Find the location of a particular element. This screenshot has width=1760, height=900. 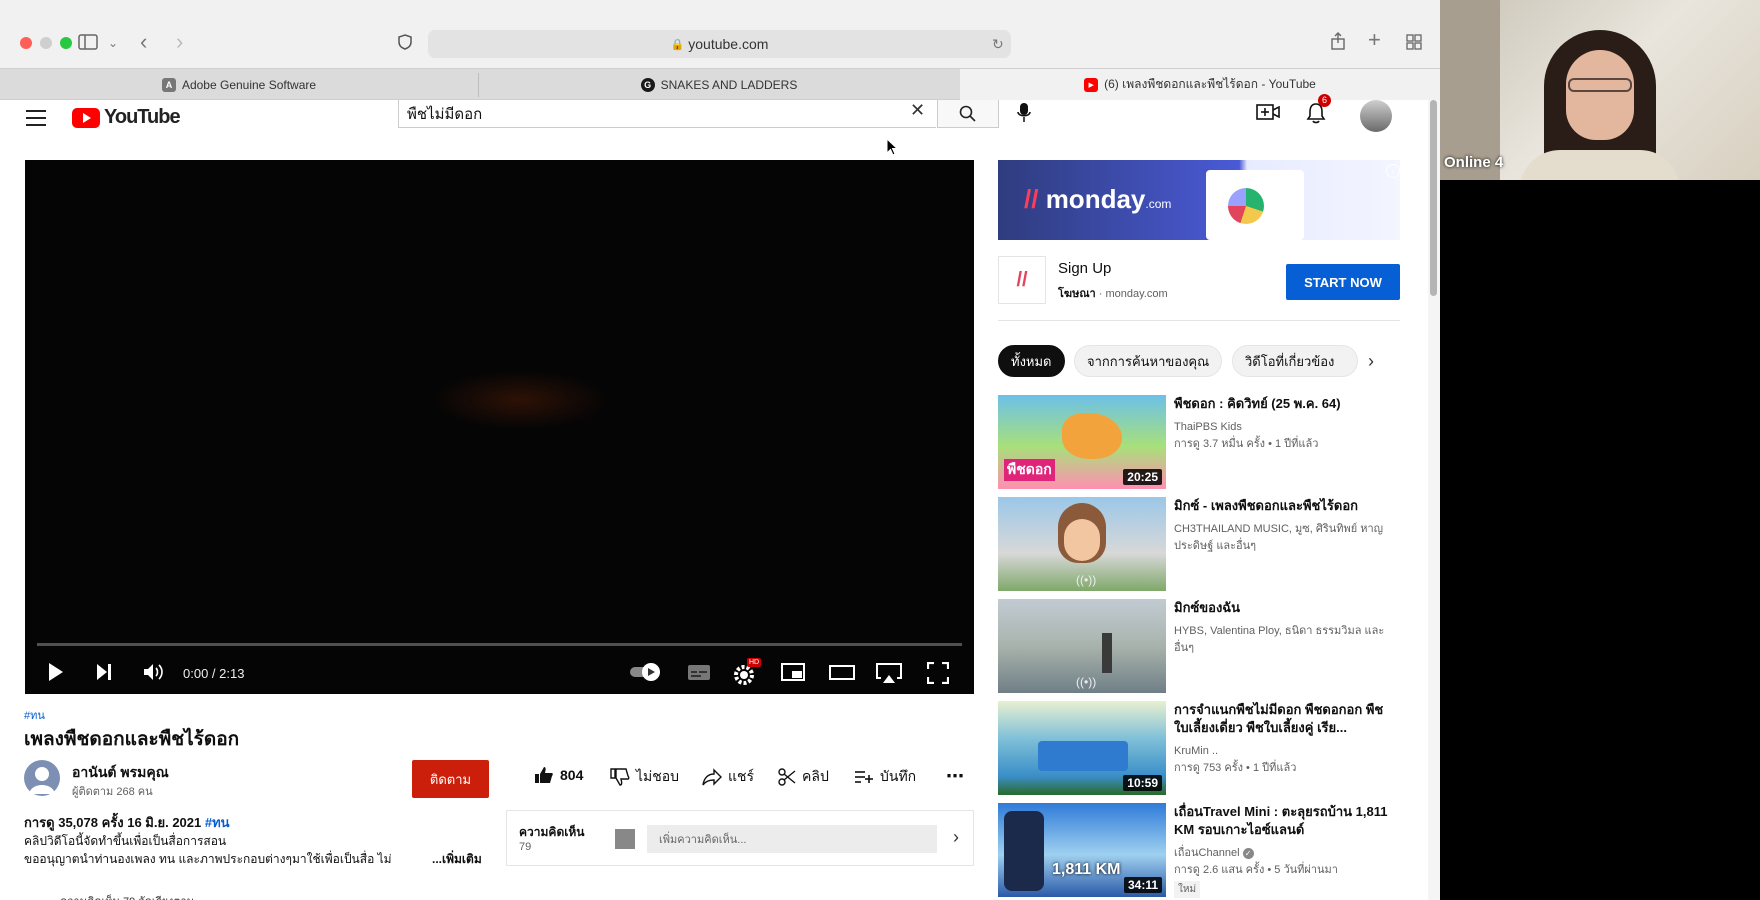

progress-bar is located at coordinates (499, 644).